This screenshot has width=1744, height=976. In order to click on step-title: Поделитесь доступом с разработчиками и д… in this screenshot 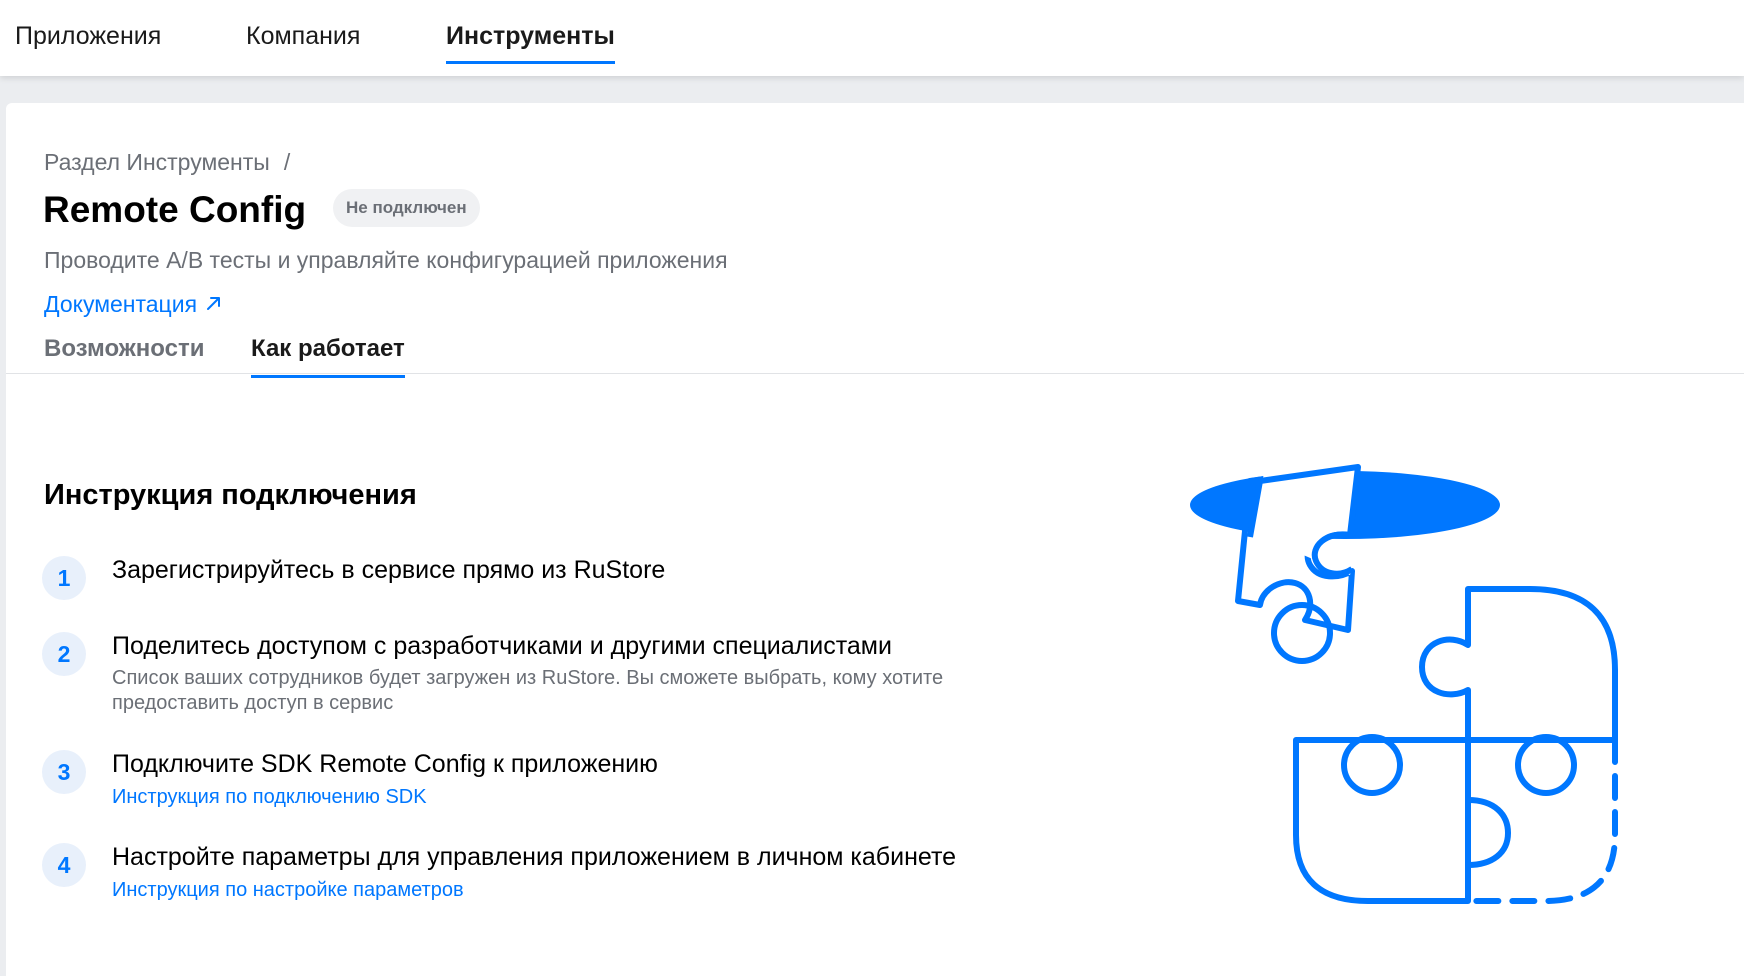, I will do `click(502, 646)`.